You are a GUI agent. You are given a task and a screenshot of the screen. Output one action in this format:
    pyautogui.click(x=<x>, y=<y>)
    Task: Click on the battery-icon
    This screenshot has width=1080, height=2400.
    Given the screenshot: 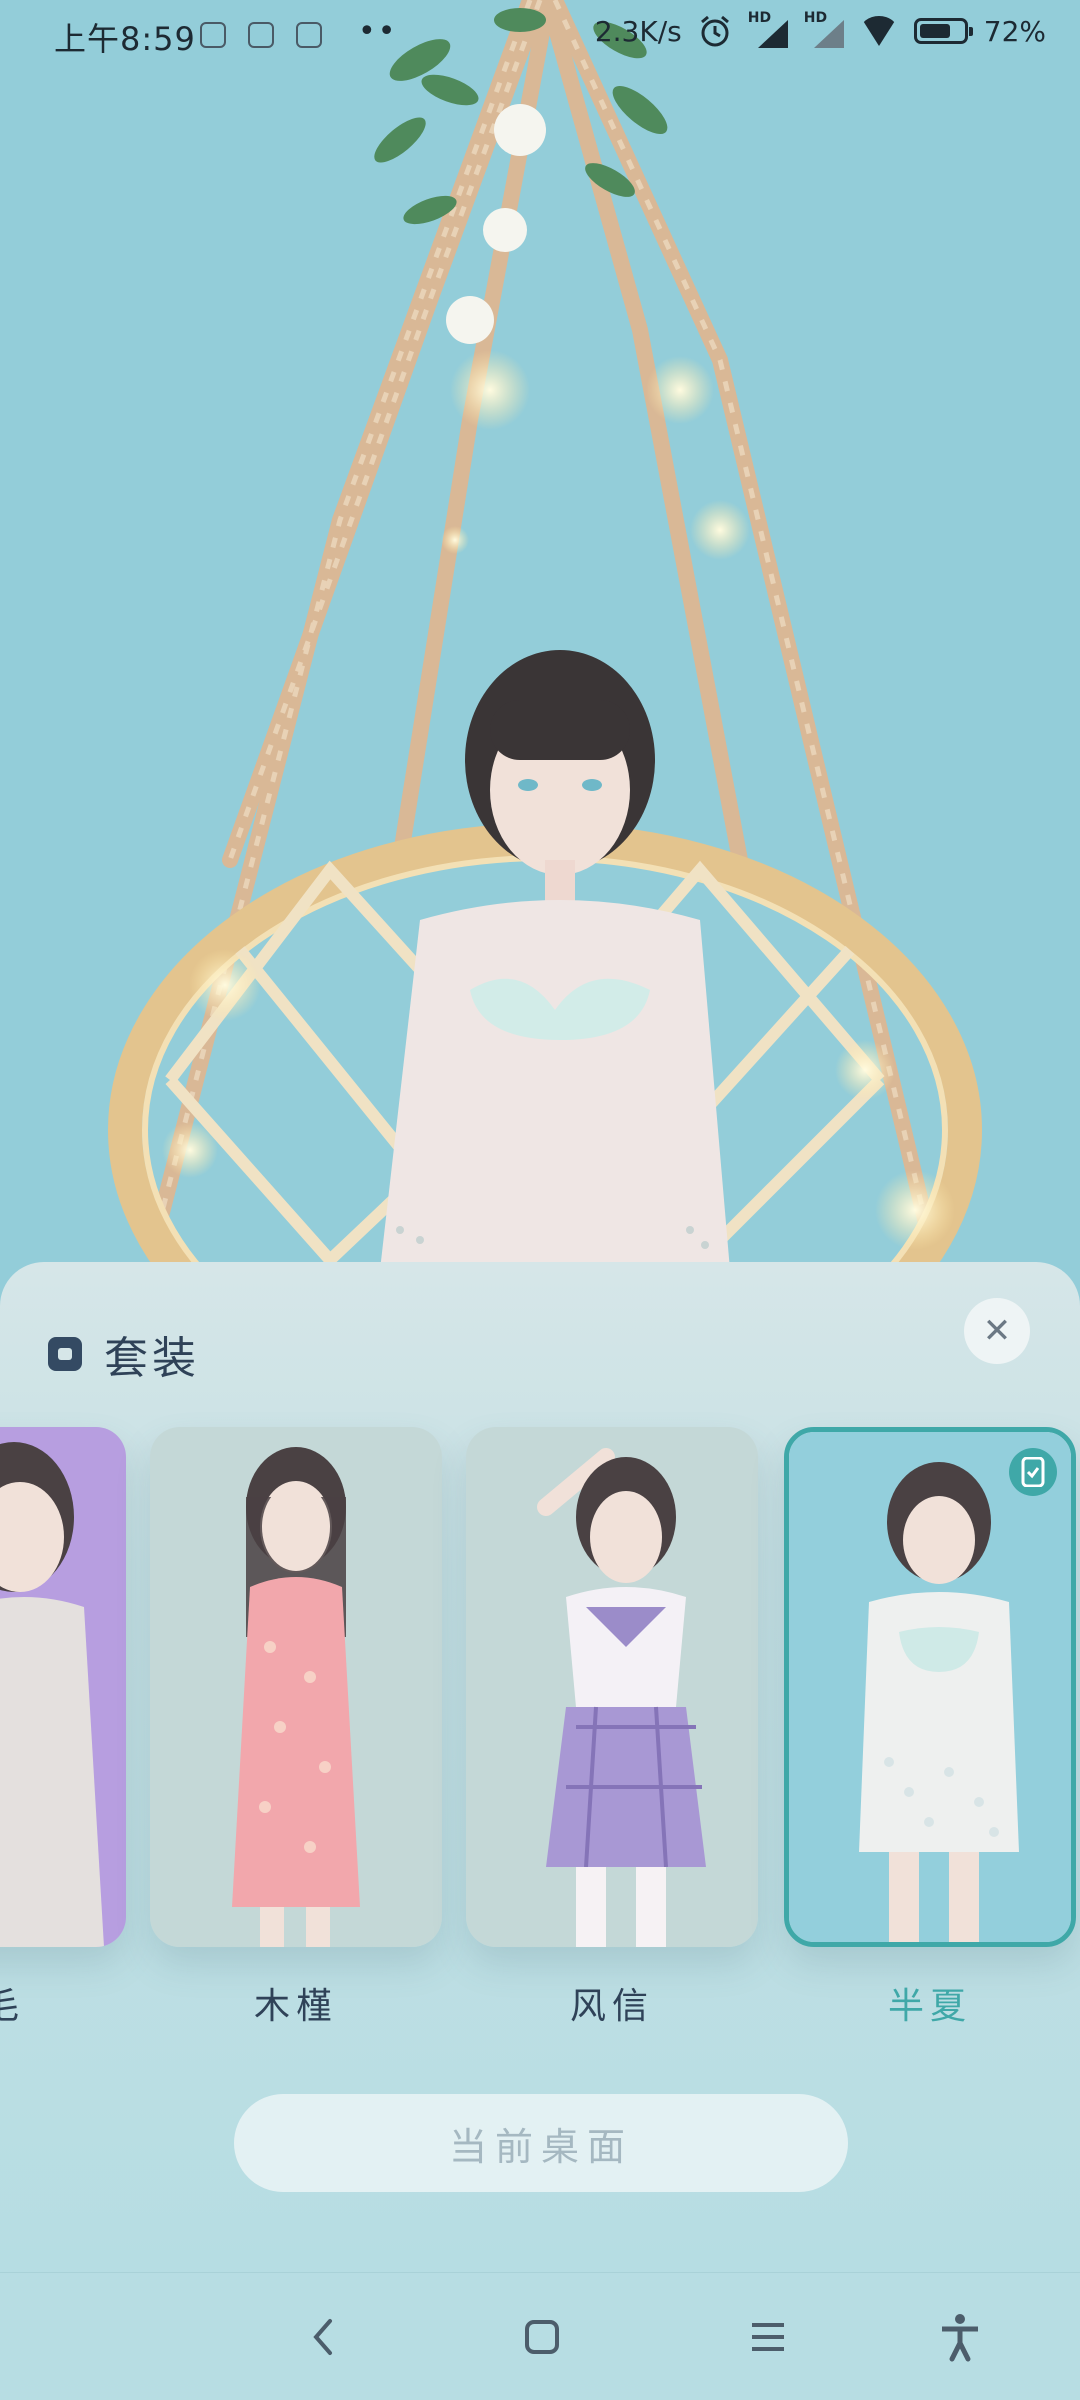 What is the action you would take?
    pyautogui.click(x=943, y=31)
    